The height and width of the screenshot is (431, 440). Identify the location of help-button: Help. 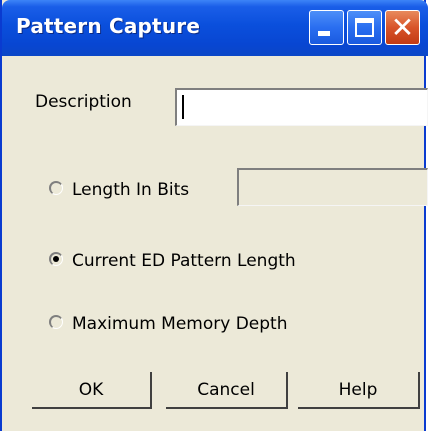
(359, 390).